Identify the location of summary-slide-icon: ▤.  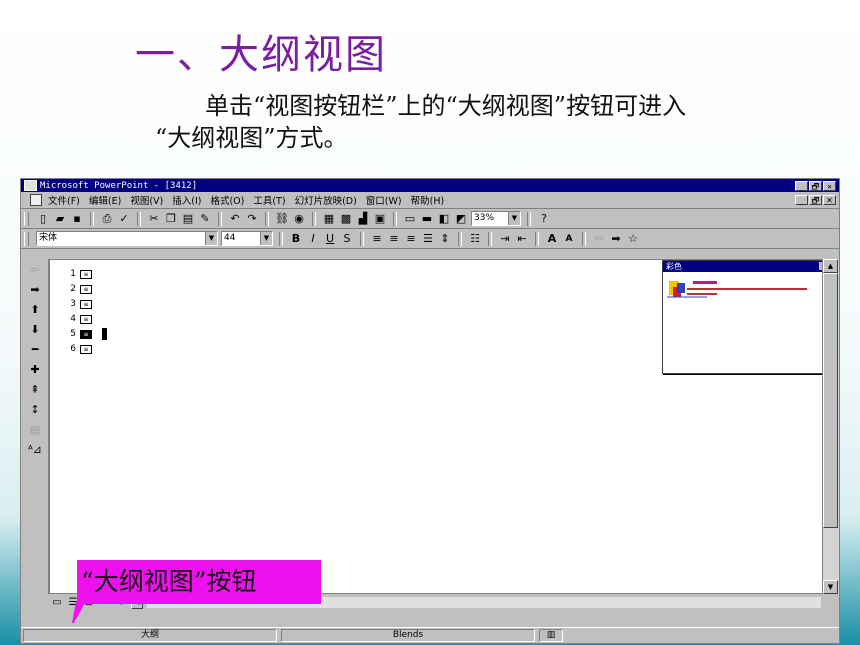
(35, 430).